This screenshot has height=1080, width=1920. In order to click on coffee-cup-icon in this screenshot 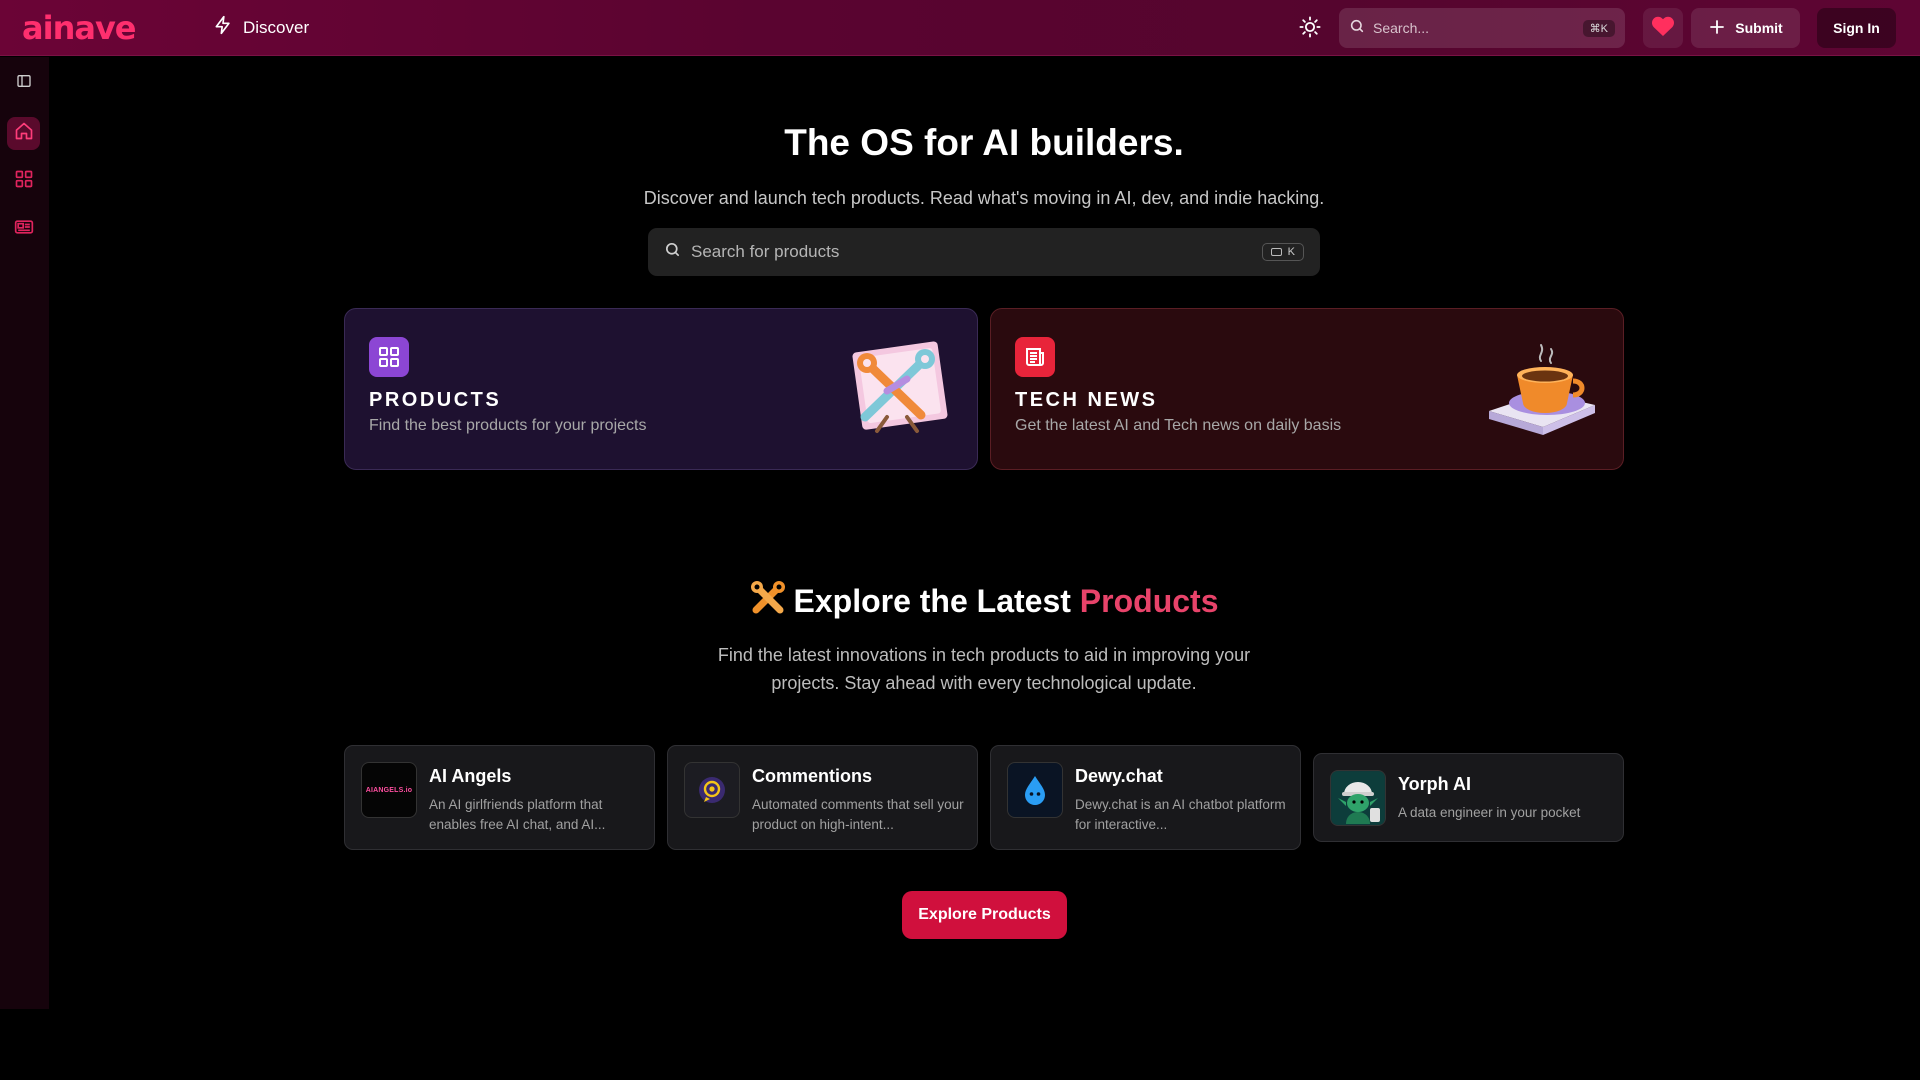, I will do `click(1542, 390)`.